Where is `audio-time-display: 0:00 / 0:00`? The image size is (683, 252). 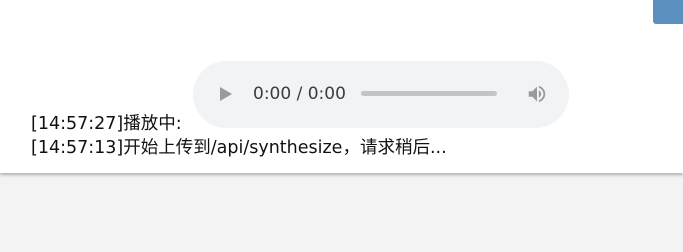 audio-time-display: 0:00 / 0:00 is located at coordinates (299, 94).